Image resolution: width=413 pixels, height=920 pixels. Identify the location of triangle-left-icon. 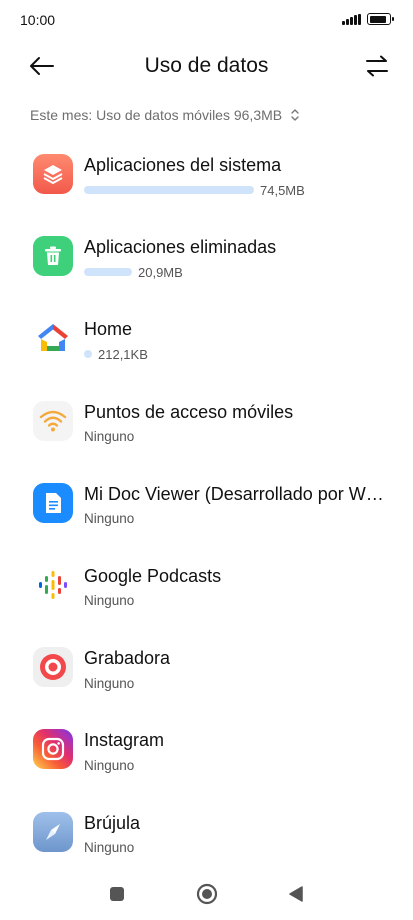
(296, 894).